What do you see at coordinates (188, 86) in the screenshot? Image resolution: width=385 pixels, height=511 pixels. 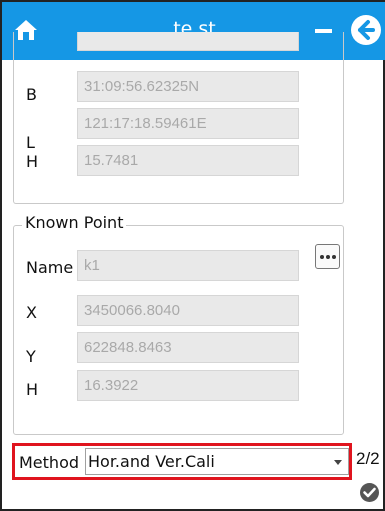 I see `latitude-field: 31:09:56.62325N` at bounding box center [188, 86].